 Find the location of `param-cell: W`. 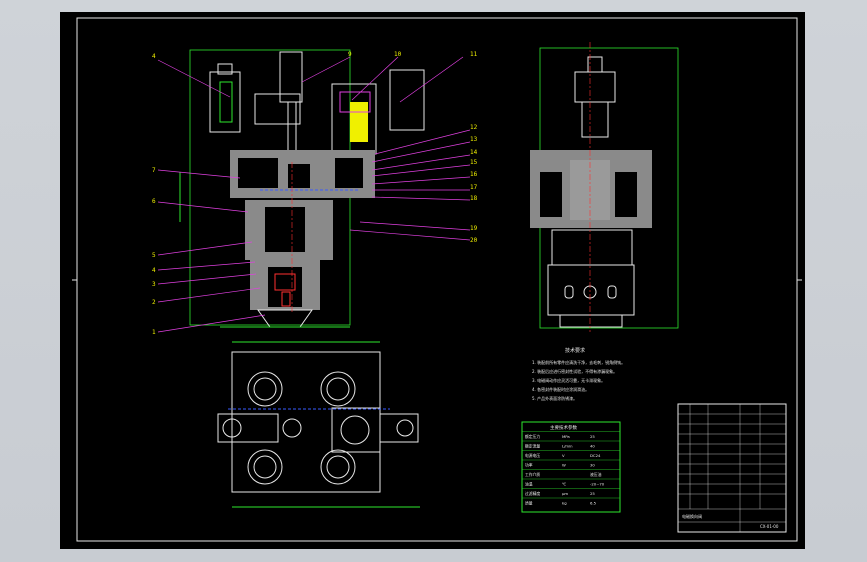

param-cell: W is located at coordinates (564, 465).